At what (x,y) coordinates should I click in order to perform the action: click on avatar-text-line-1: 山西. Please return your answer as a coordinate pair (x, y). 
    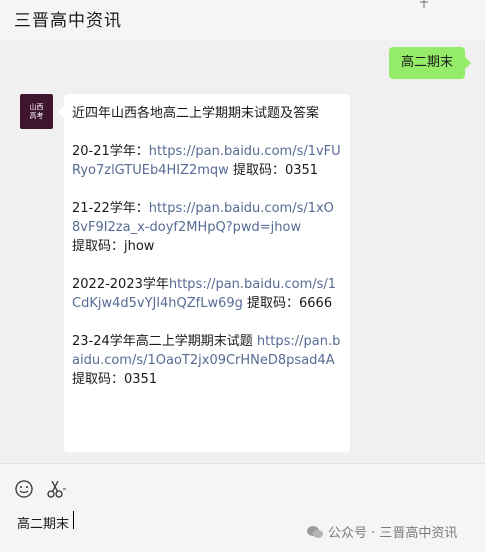
    Looking at the image, I should click on (36, 106).